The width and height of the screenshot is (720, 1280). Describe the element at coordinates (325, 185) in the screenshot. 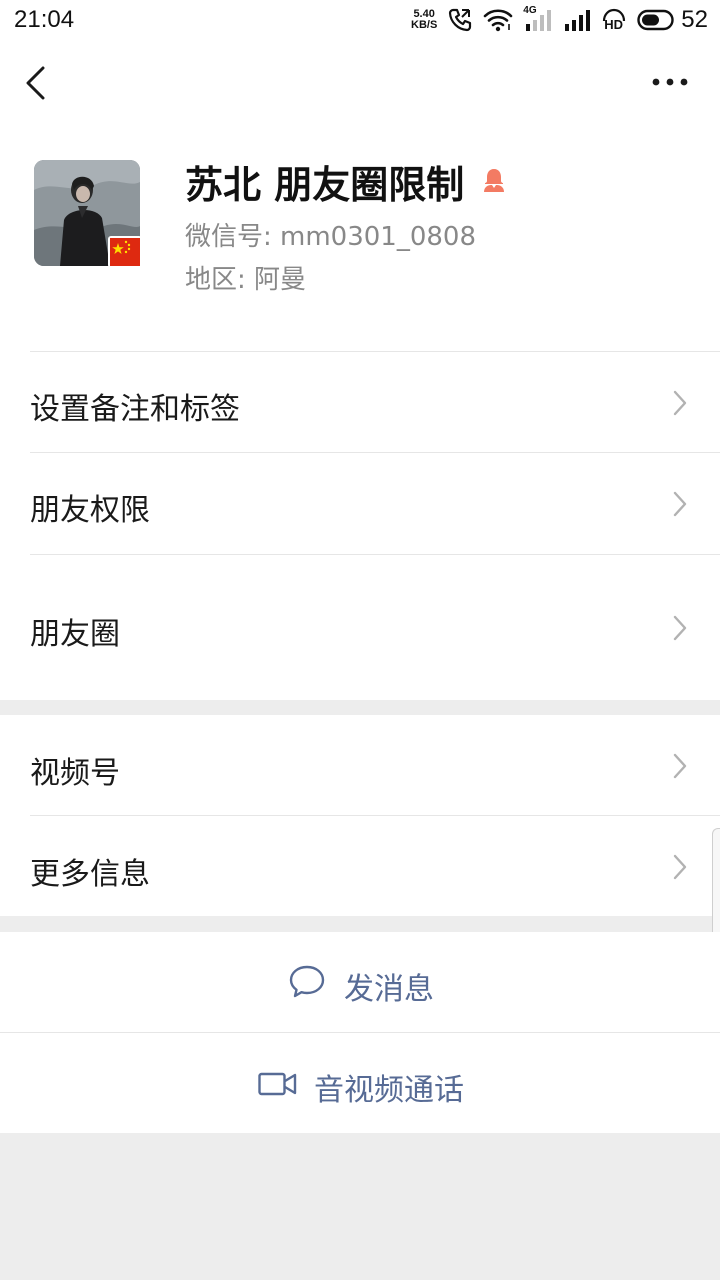

I see `profile-name: 苏北 朋友圈限制` at that location.